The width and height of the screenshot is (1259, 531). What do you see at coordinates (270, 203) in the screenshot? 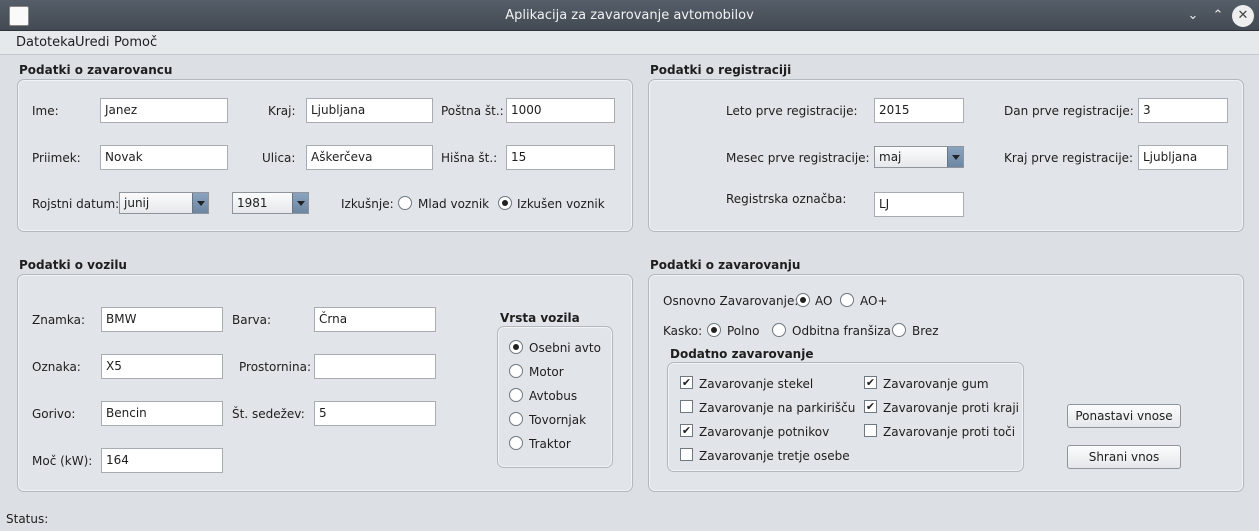
I see `birth-year-select: 1981` at bounding box center [270, 203].